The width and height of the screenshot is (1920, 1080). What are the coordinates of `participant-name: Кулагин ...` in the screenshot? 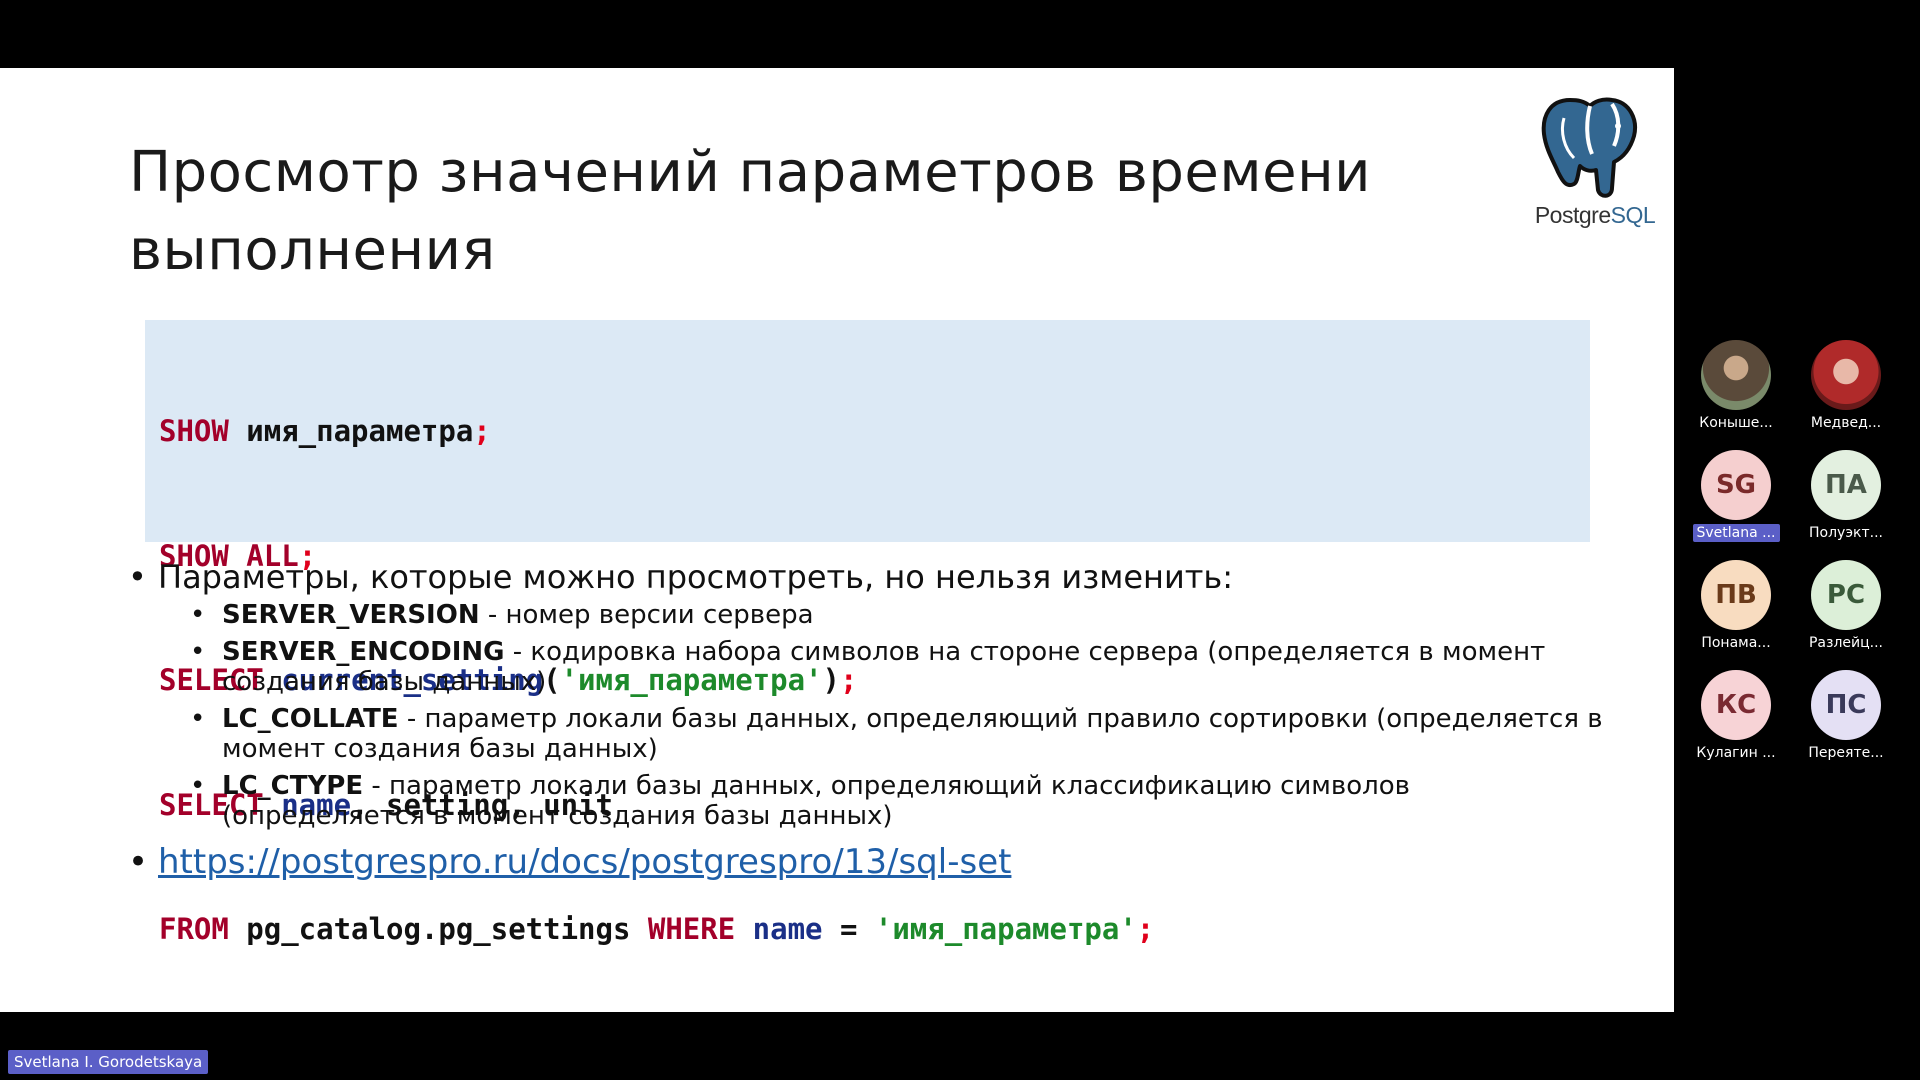 It's located at (1736, 753).